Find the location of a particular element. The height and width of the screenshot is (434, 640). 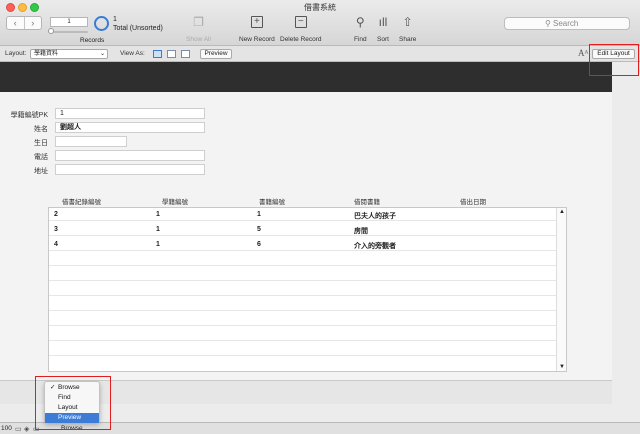

view-as-label: View As: is located at coordinates (132, 53).